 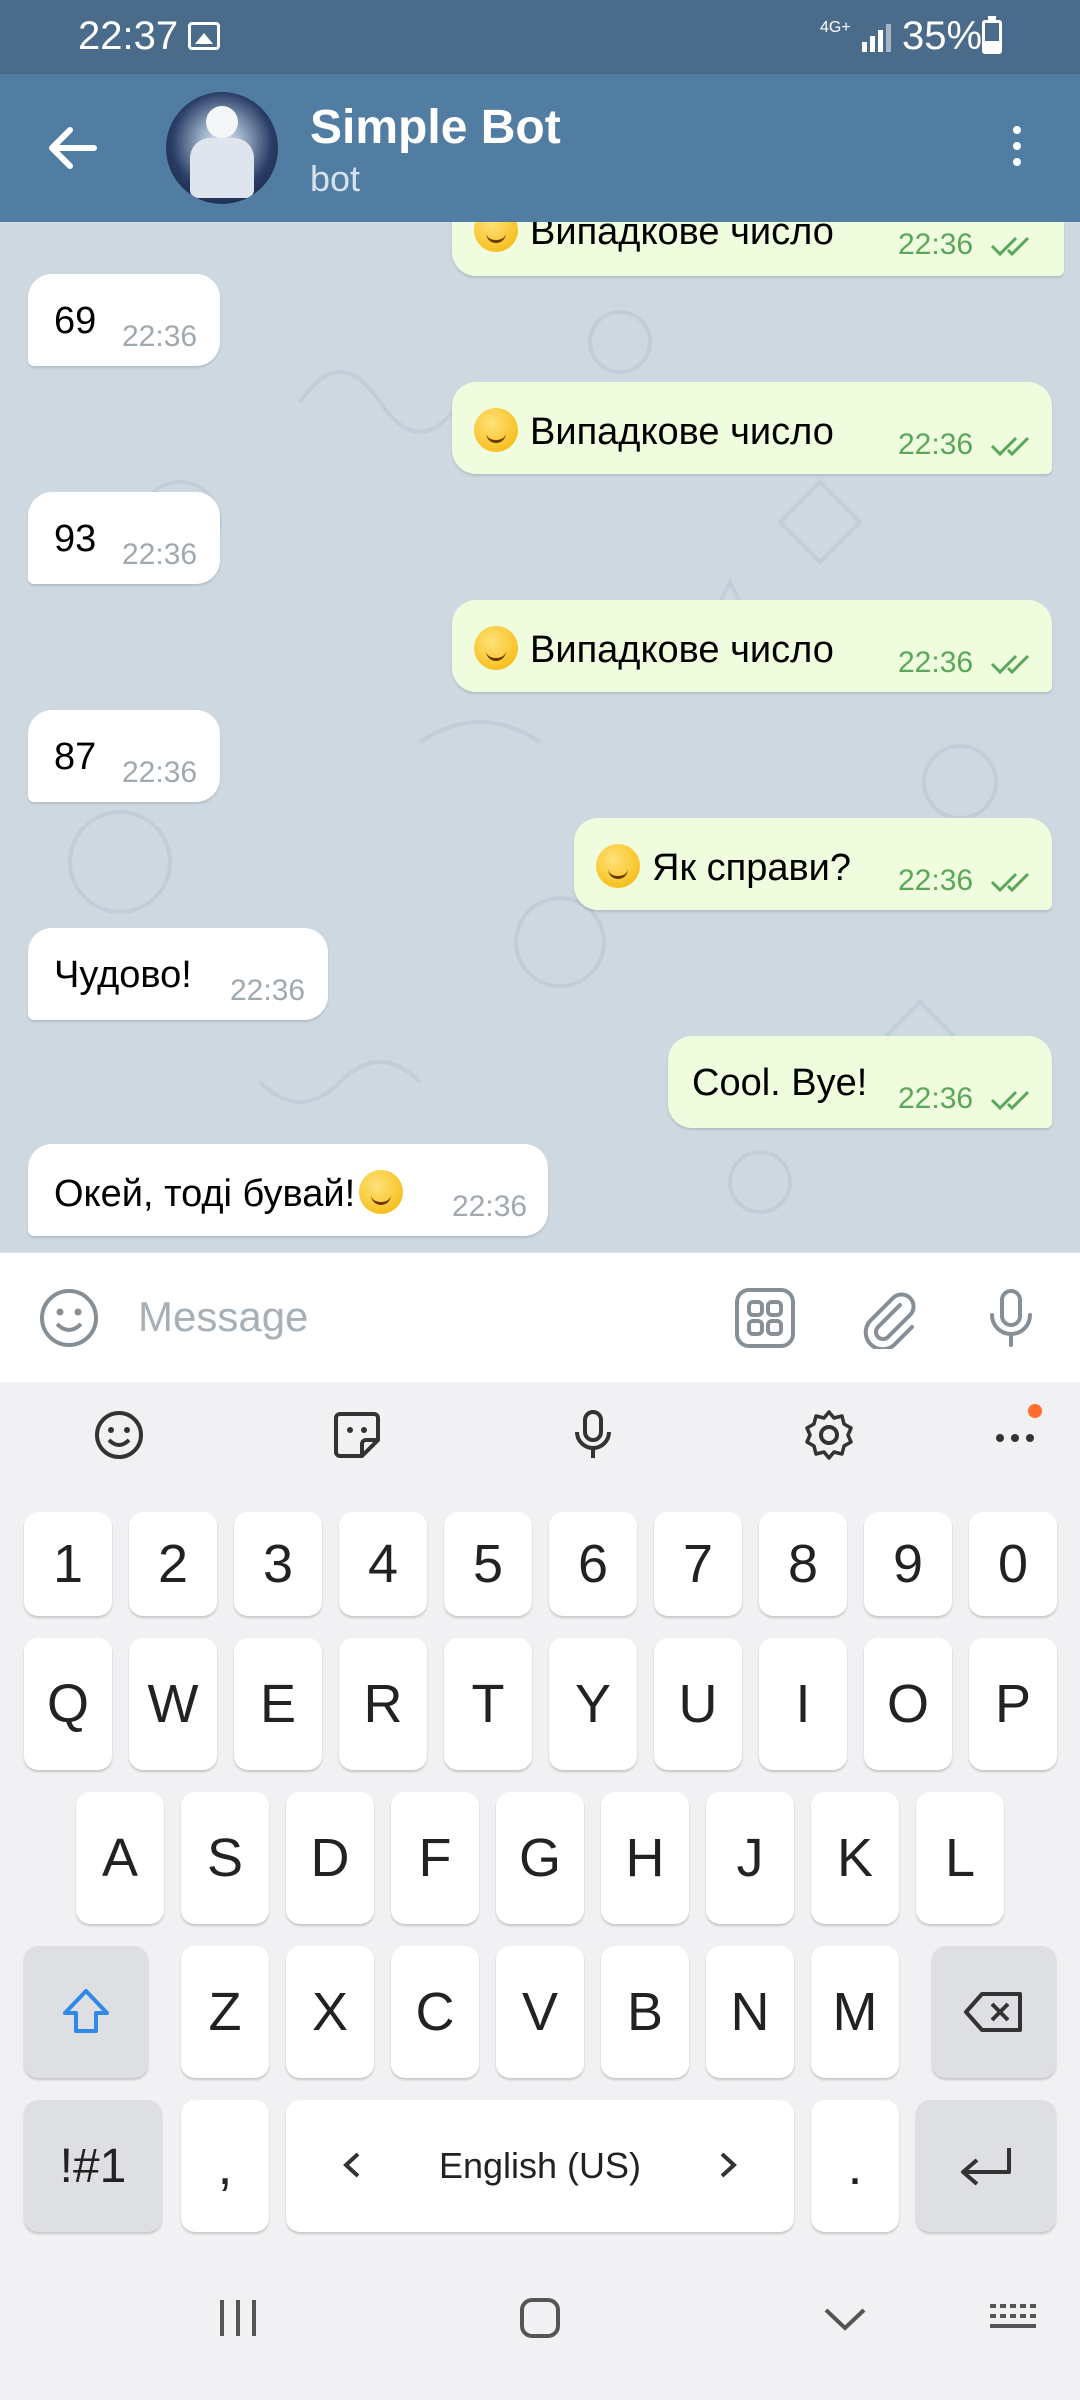 I want to click on backspace-key, so click(x=994, y=2012).